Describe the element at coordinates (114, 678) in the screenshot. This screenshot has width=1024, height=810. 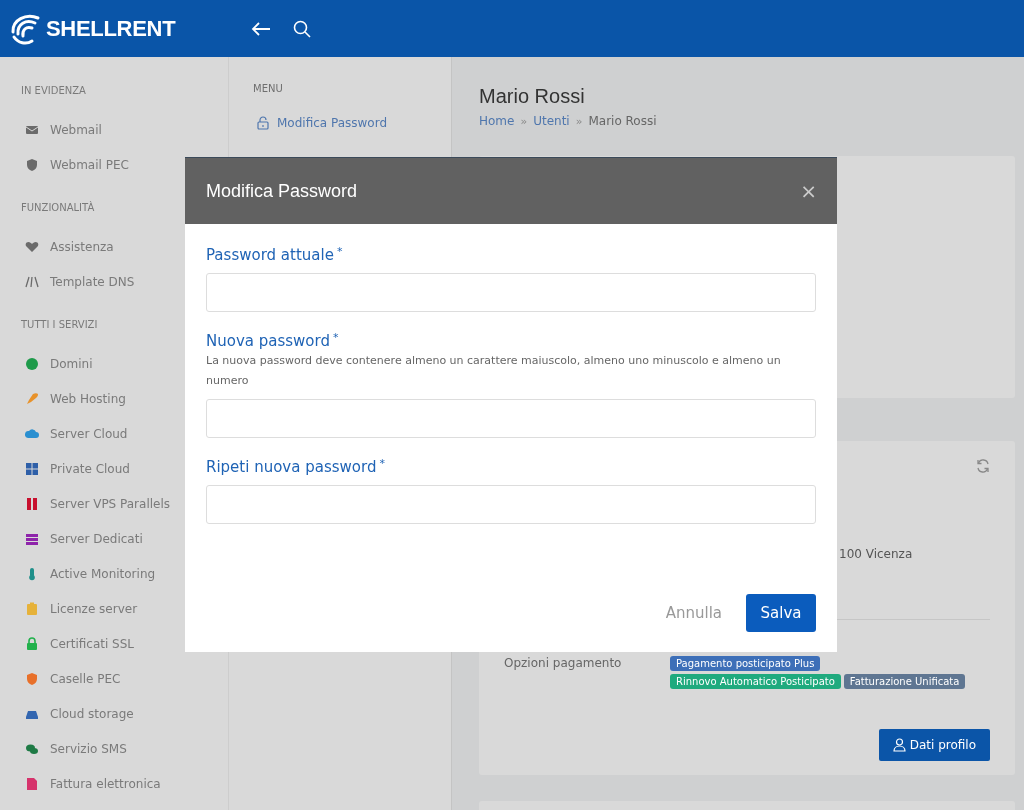
I see `sidebar-item: Caselle PEC` at that location.